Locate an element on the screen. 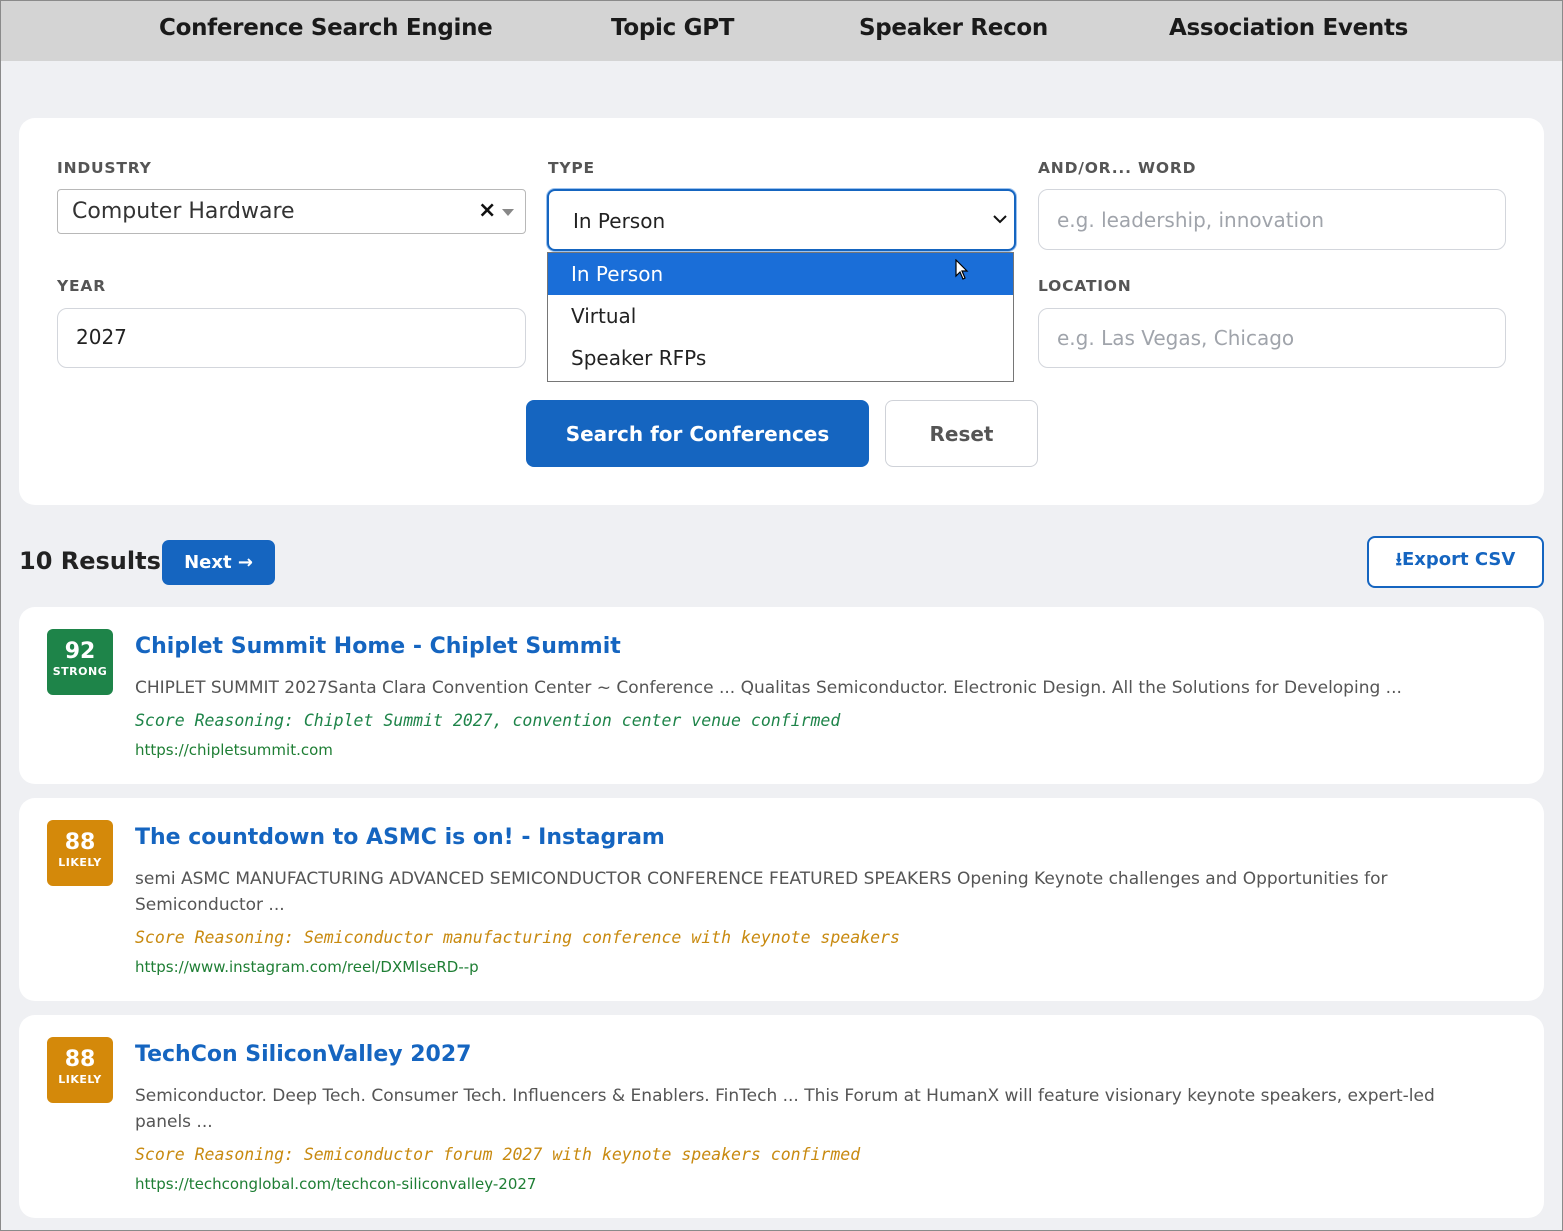 Image resolution: width=1563 pixels, height=1231 pixels. score-value: 92 is located at coordinates (80, 651).